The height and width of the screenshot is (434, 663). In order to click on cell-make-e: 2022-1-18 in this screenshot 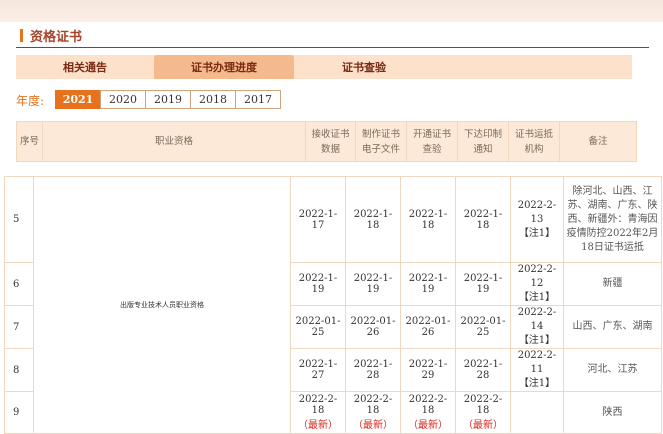, I will do `click(373, 219)`.